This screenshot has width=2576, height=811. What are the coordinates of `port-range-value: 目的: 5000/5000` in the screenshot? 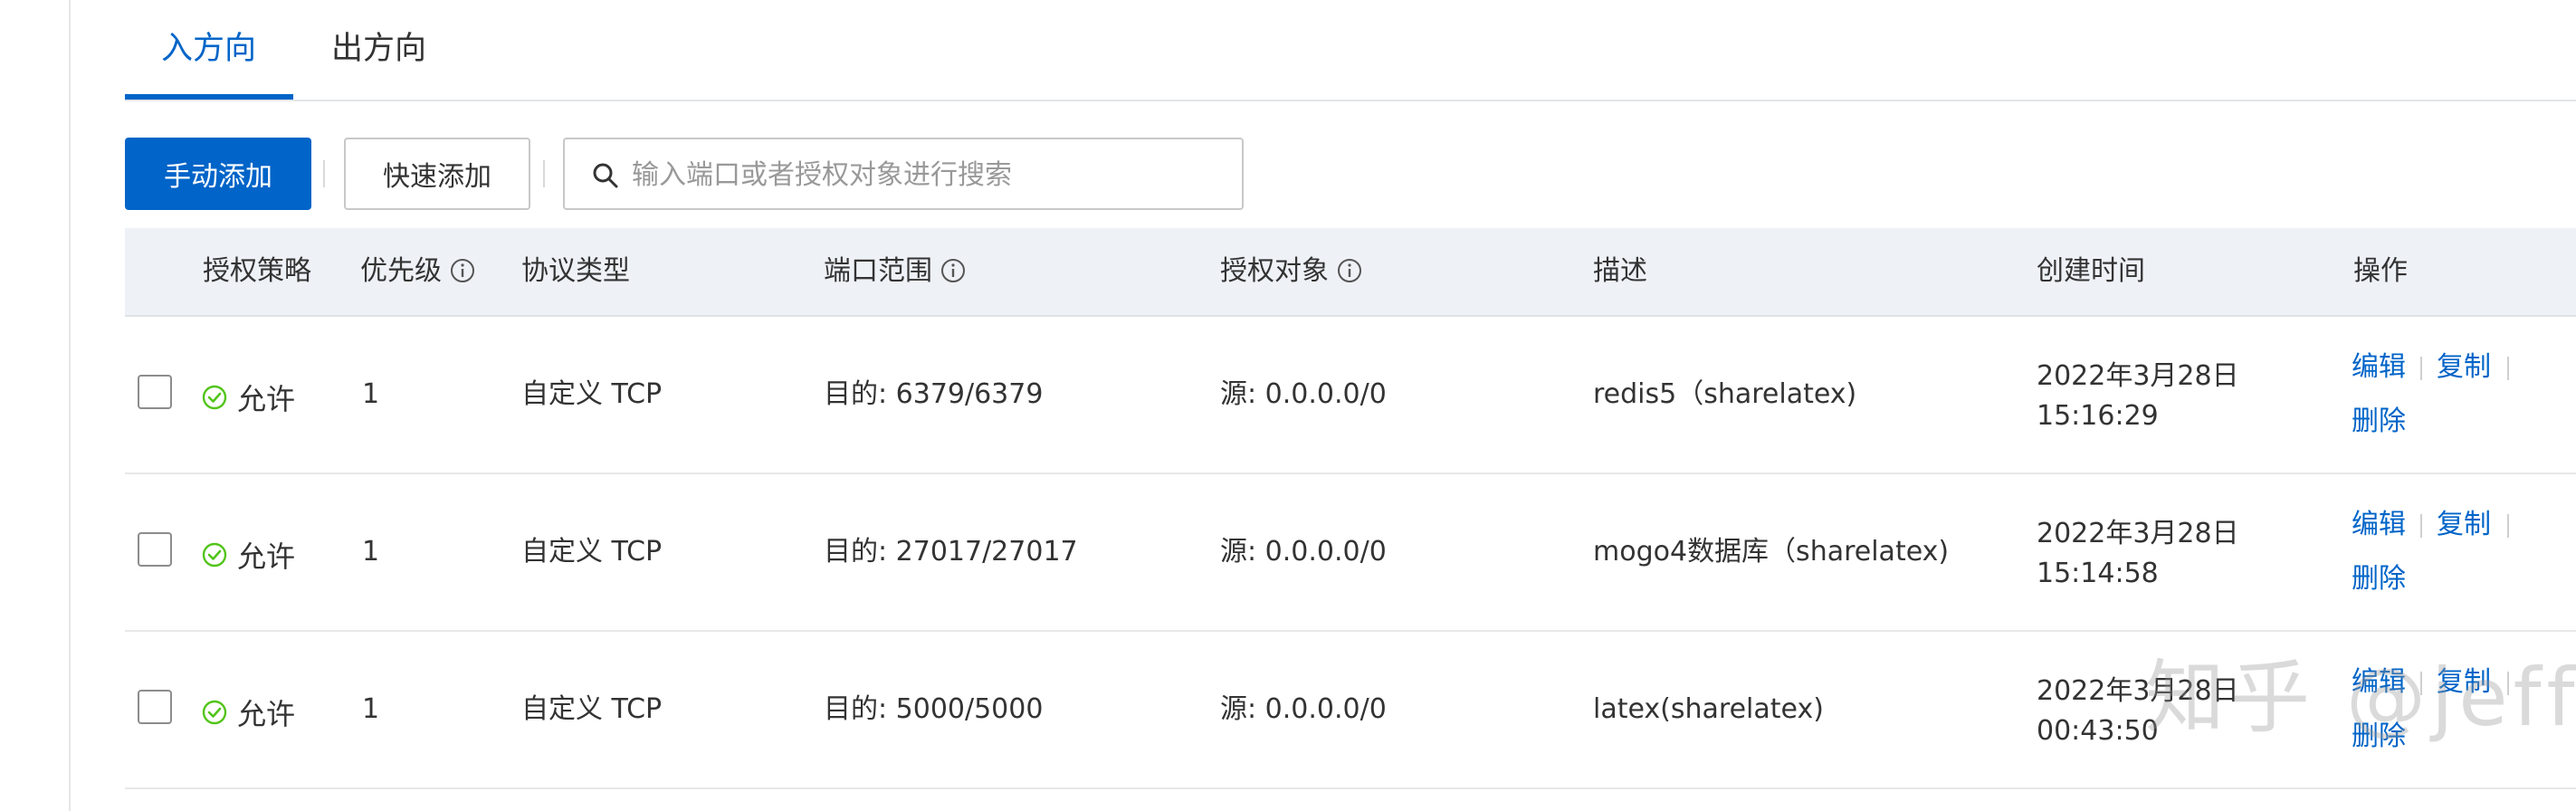 It's located at (934, 709).